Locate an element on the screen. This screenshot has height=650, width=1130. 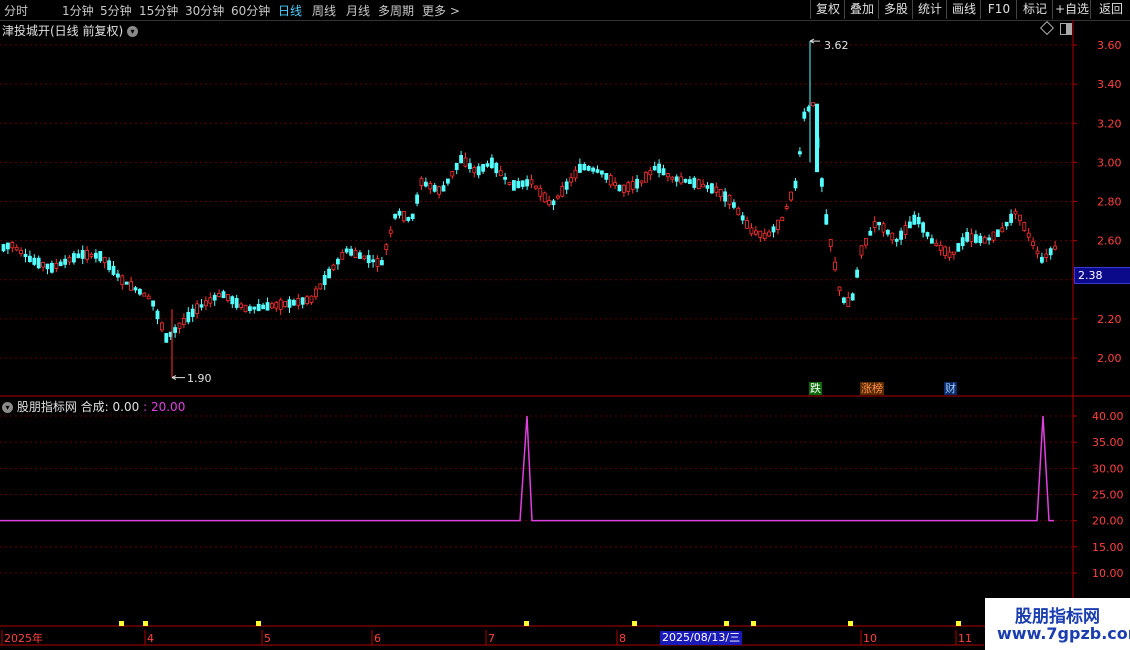
overlay-button: 叠加 is located at coordinates (861, 9).